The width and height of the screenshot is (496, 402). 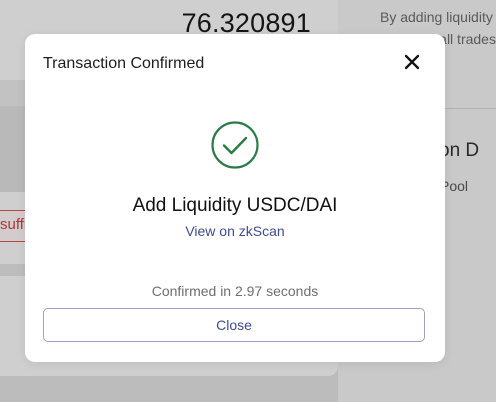 What do you see at coordinates (436, 17) in the screenshot?
I see `info-line: By adding liquidity` at bounding box center [436, 17].